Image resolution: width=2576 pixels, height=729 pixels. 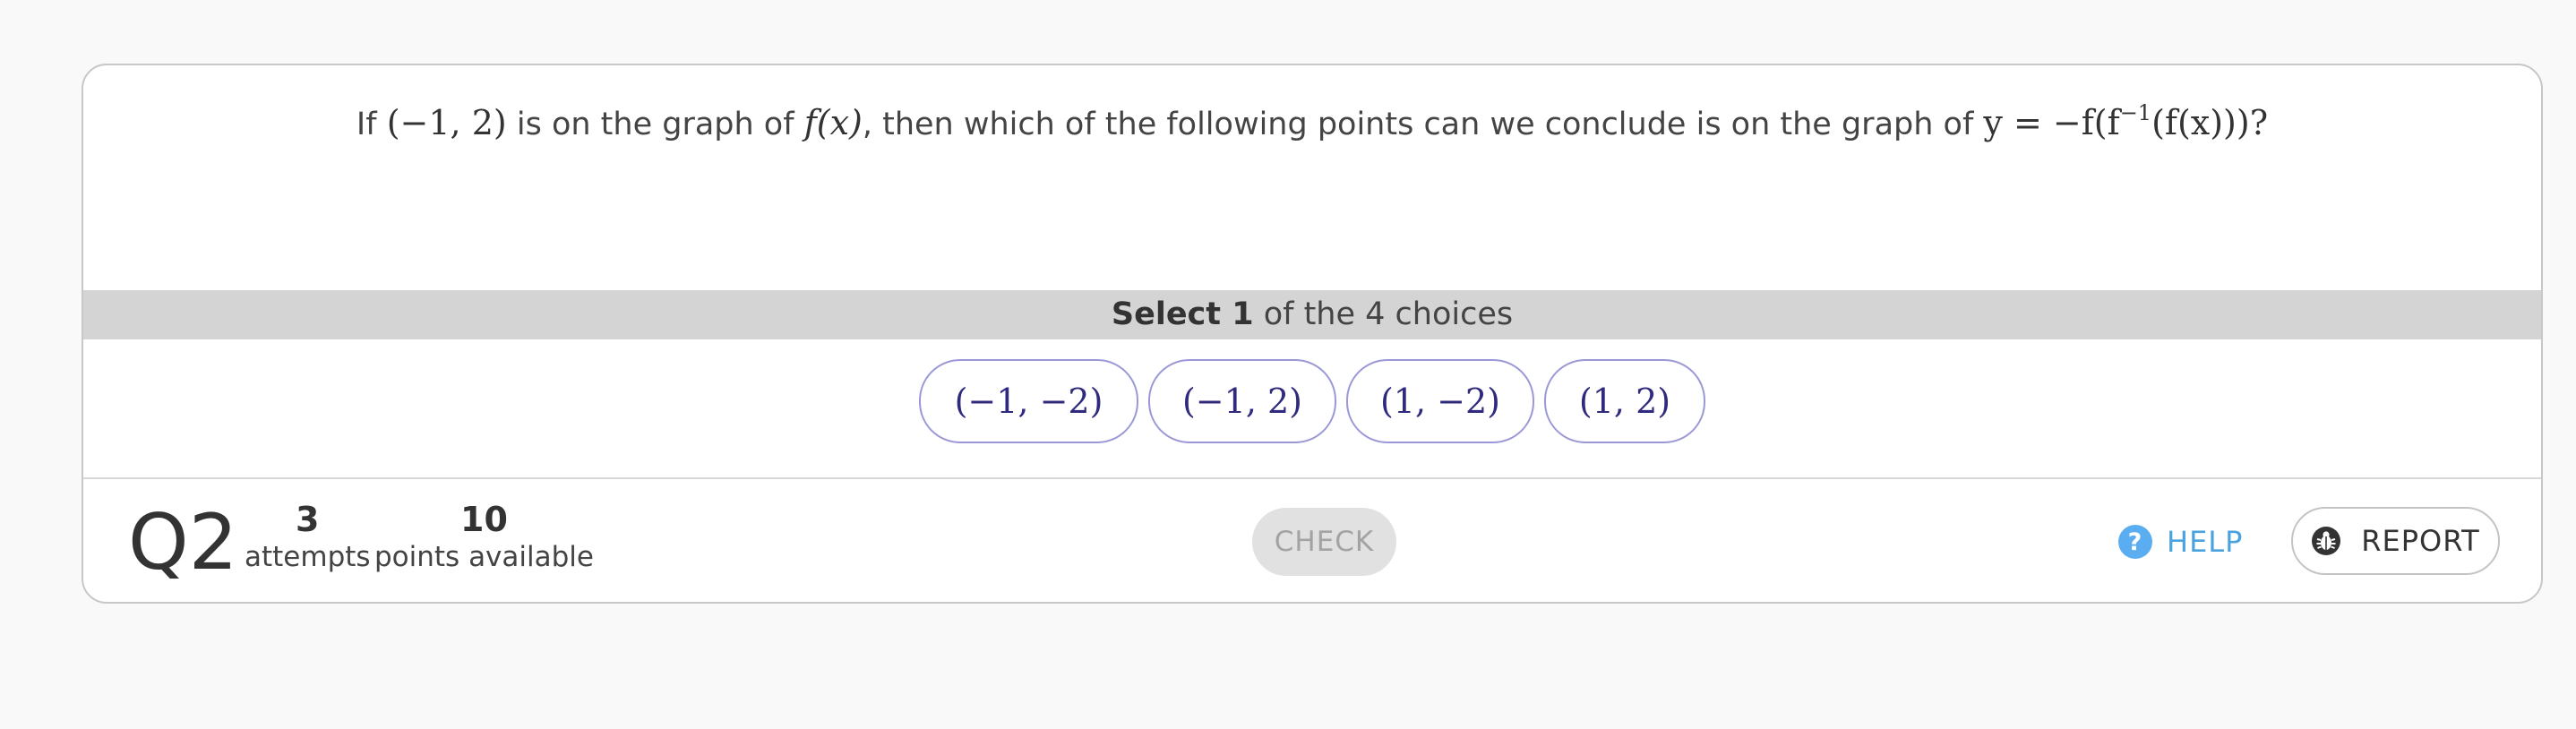 I want to click on attempts-stat: 3 attempts, so click(x=308, y=538).